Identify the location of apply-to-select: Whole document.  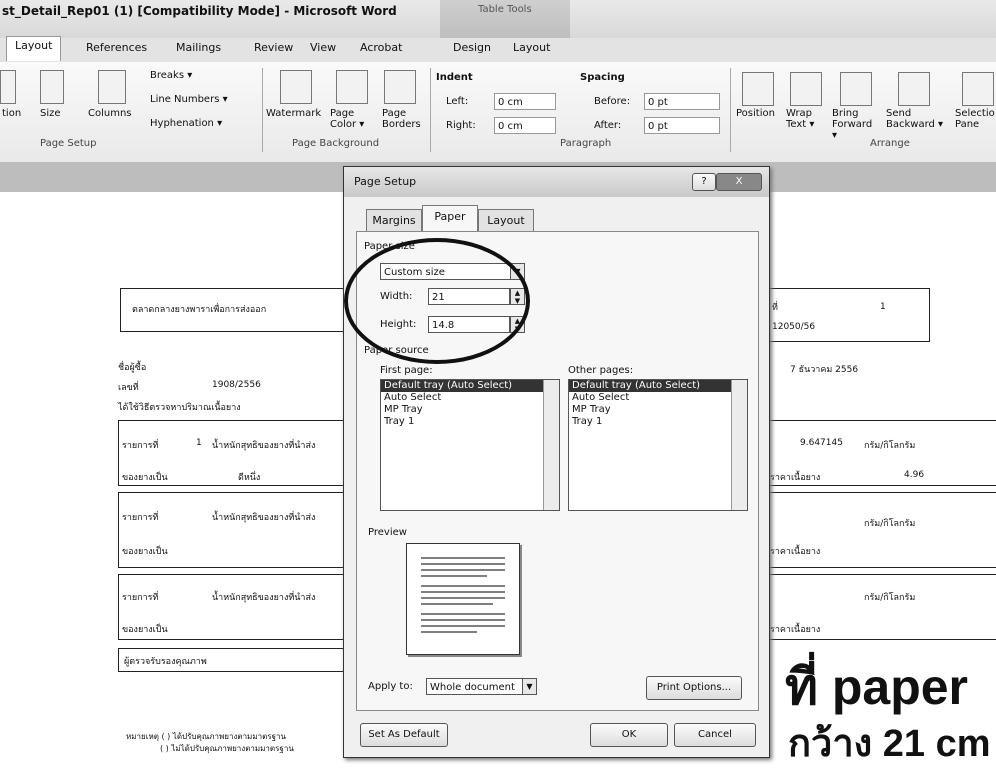
(481, 686).